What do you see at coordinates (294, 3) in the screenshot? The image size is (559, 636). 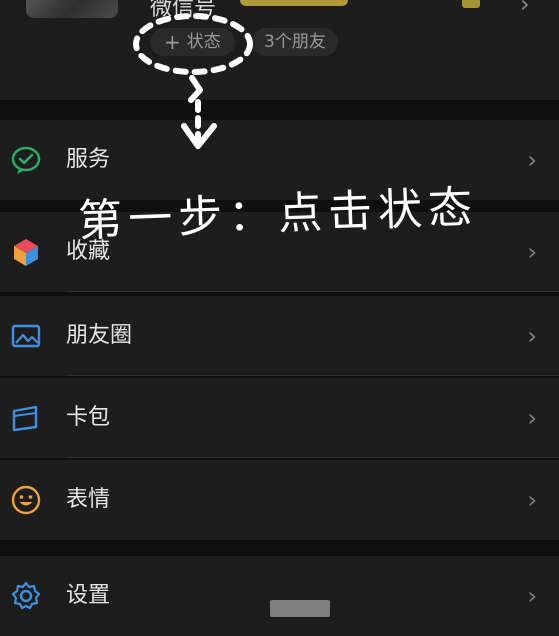 I see `blurred-id-value` at bounding box center [294, 3].